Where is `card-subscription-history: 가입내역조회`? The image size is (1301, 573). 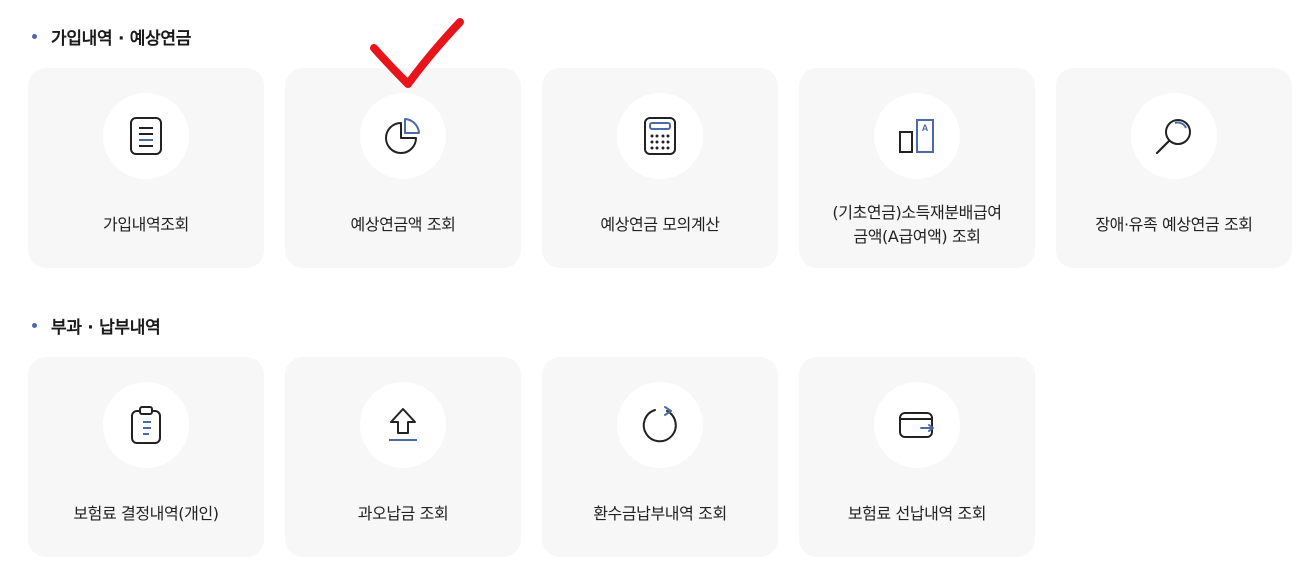 card-subscription-history: 가입내역조회 is located at coordinates (146, 168).